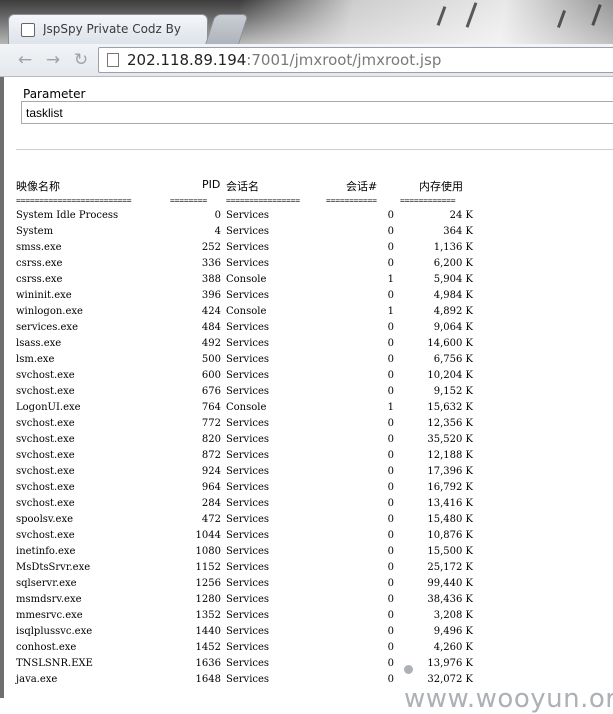  What do you see at coordinates (211, 487) in the screenshot?
I see `cell-pid: 964` at bounding box center [211, 487].